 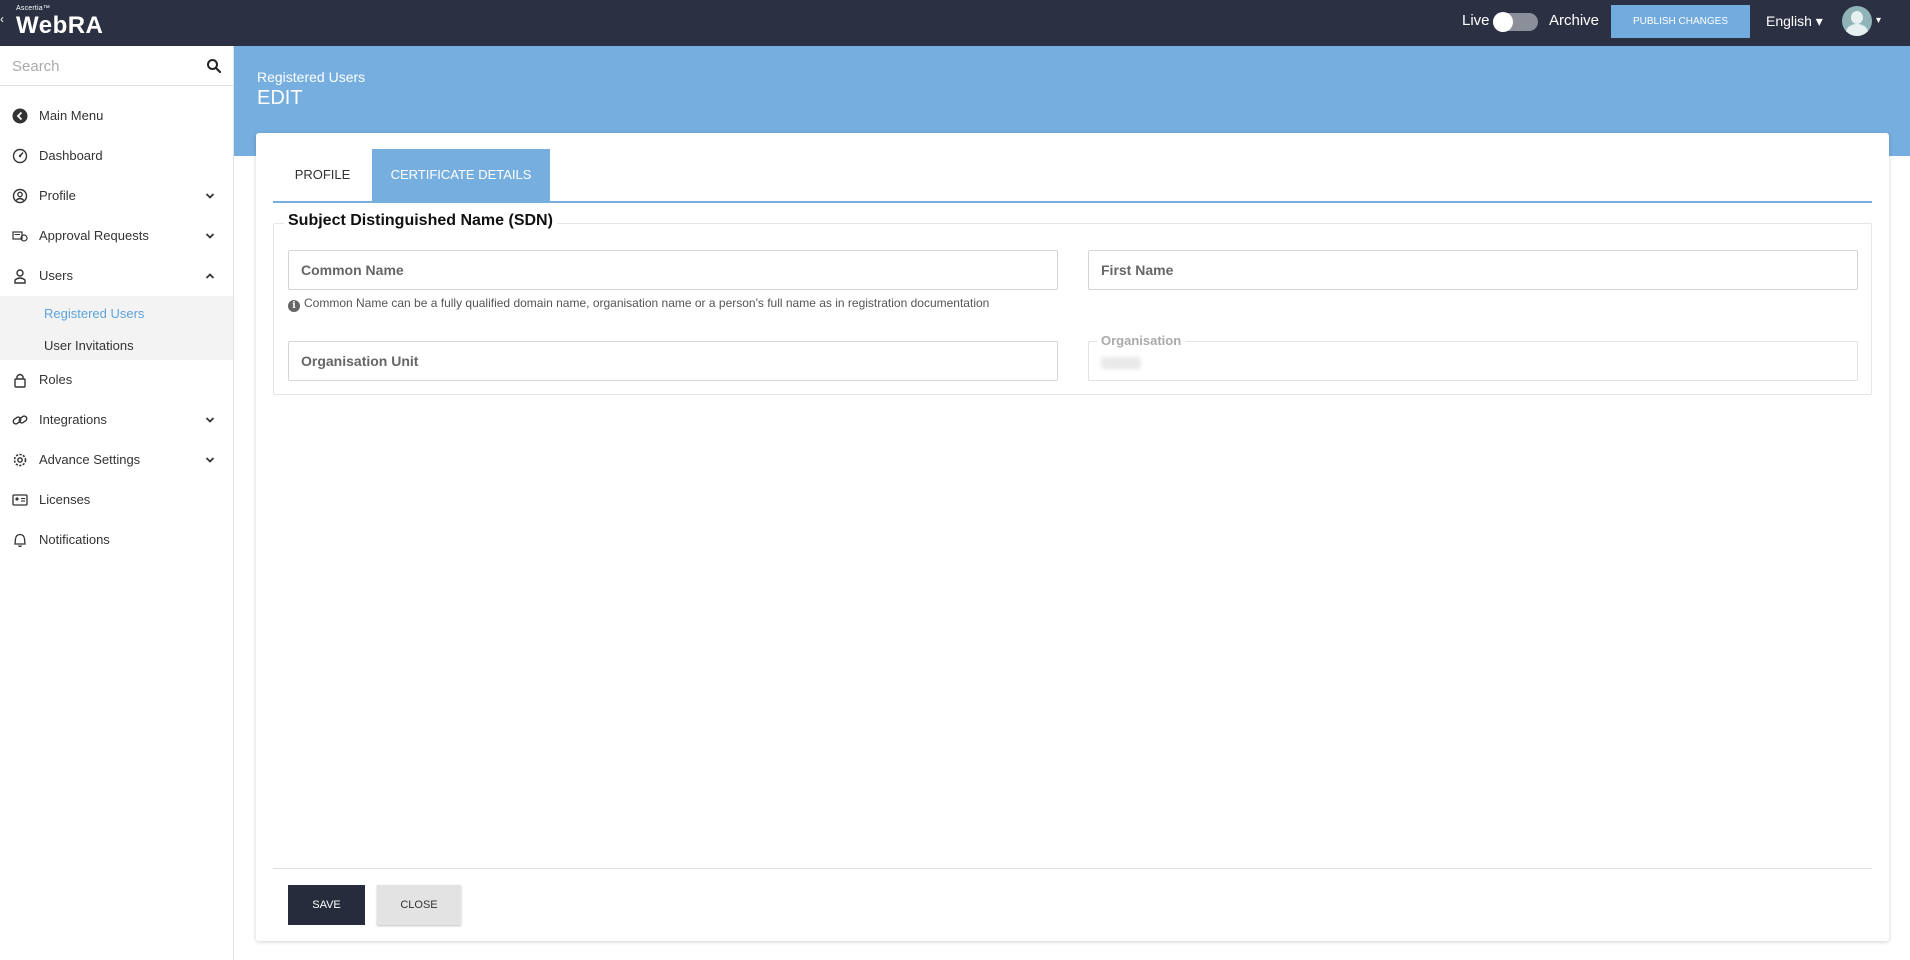 I want to click on bell-icon, so click(x=20, y=540).